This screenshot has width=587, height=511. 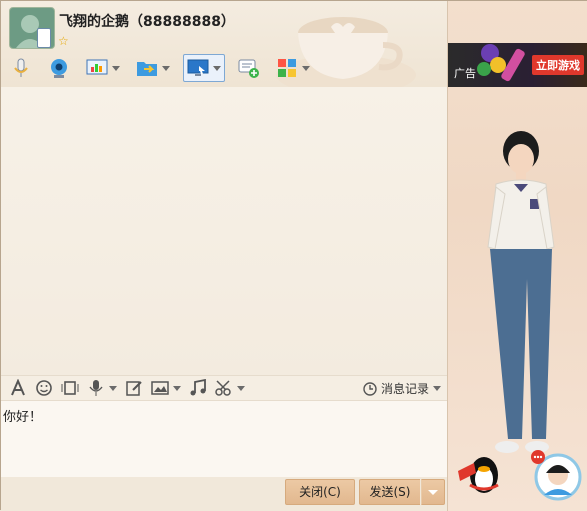 I want to click on message-history-button: 消息记录, so click(x=402, y=388).